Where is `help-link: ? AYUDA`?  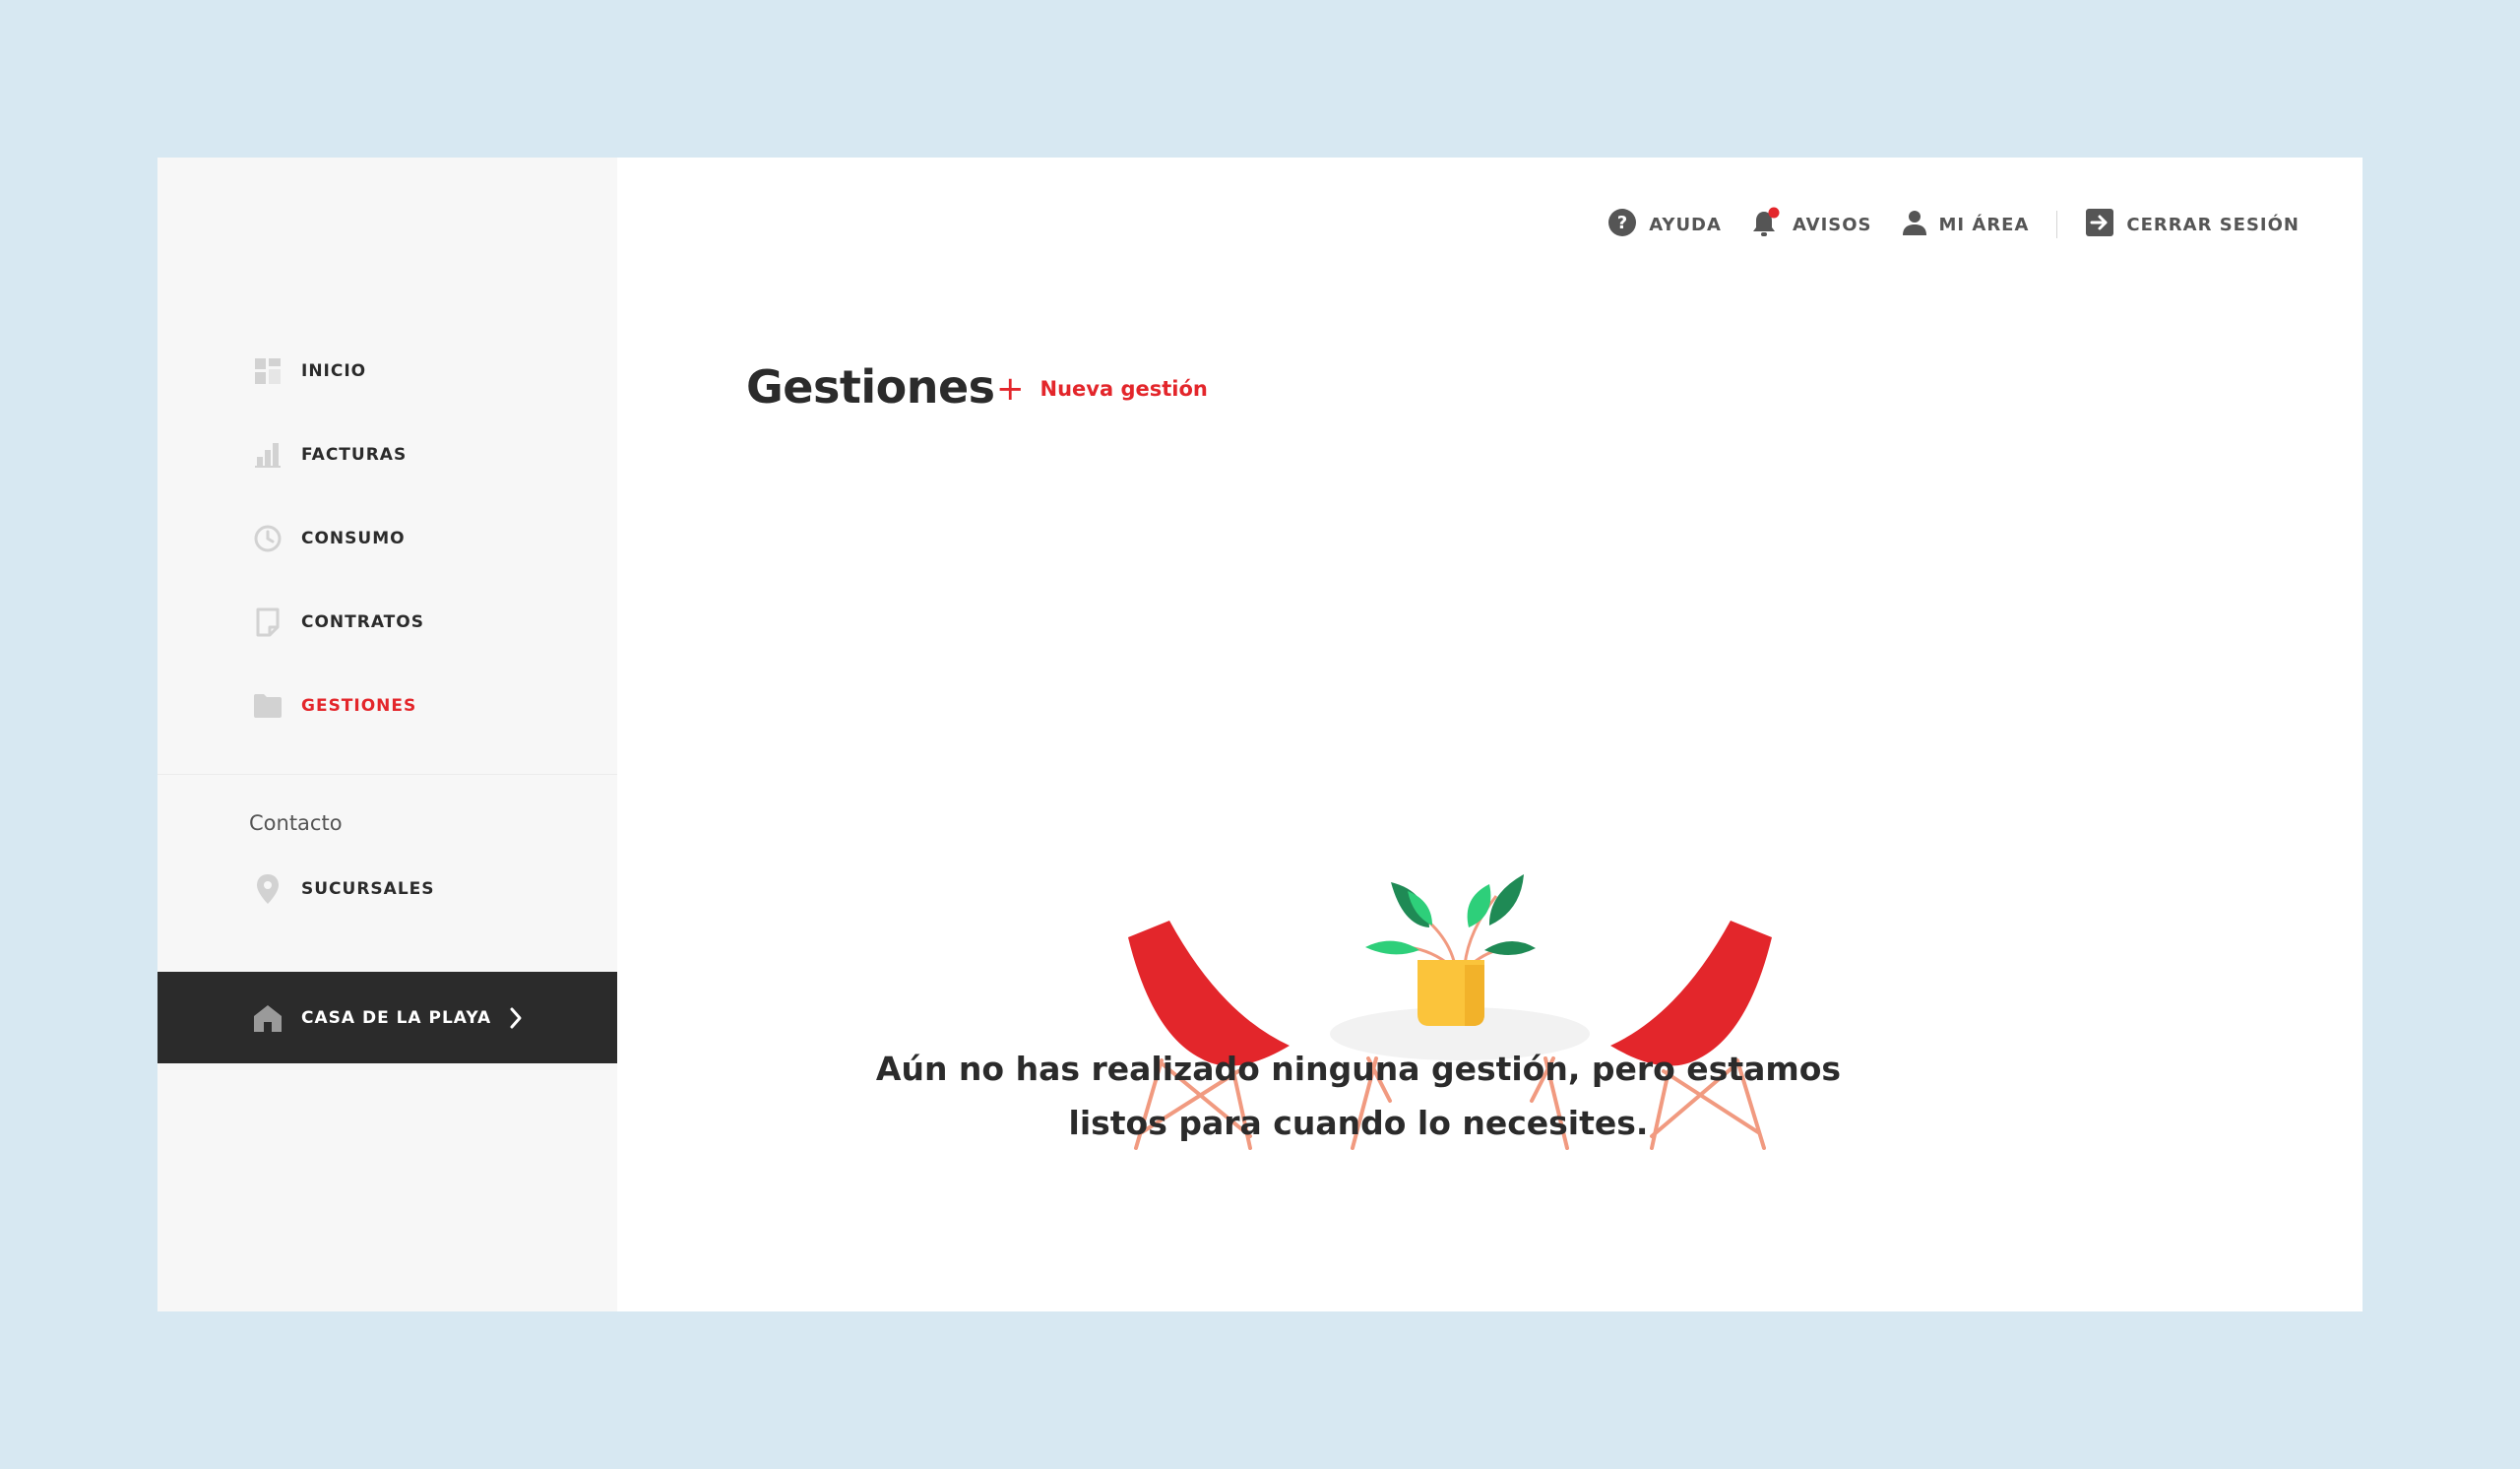 help-link: ? AYUDA is located at coordinates (1664, 224).